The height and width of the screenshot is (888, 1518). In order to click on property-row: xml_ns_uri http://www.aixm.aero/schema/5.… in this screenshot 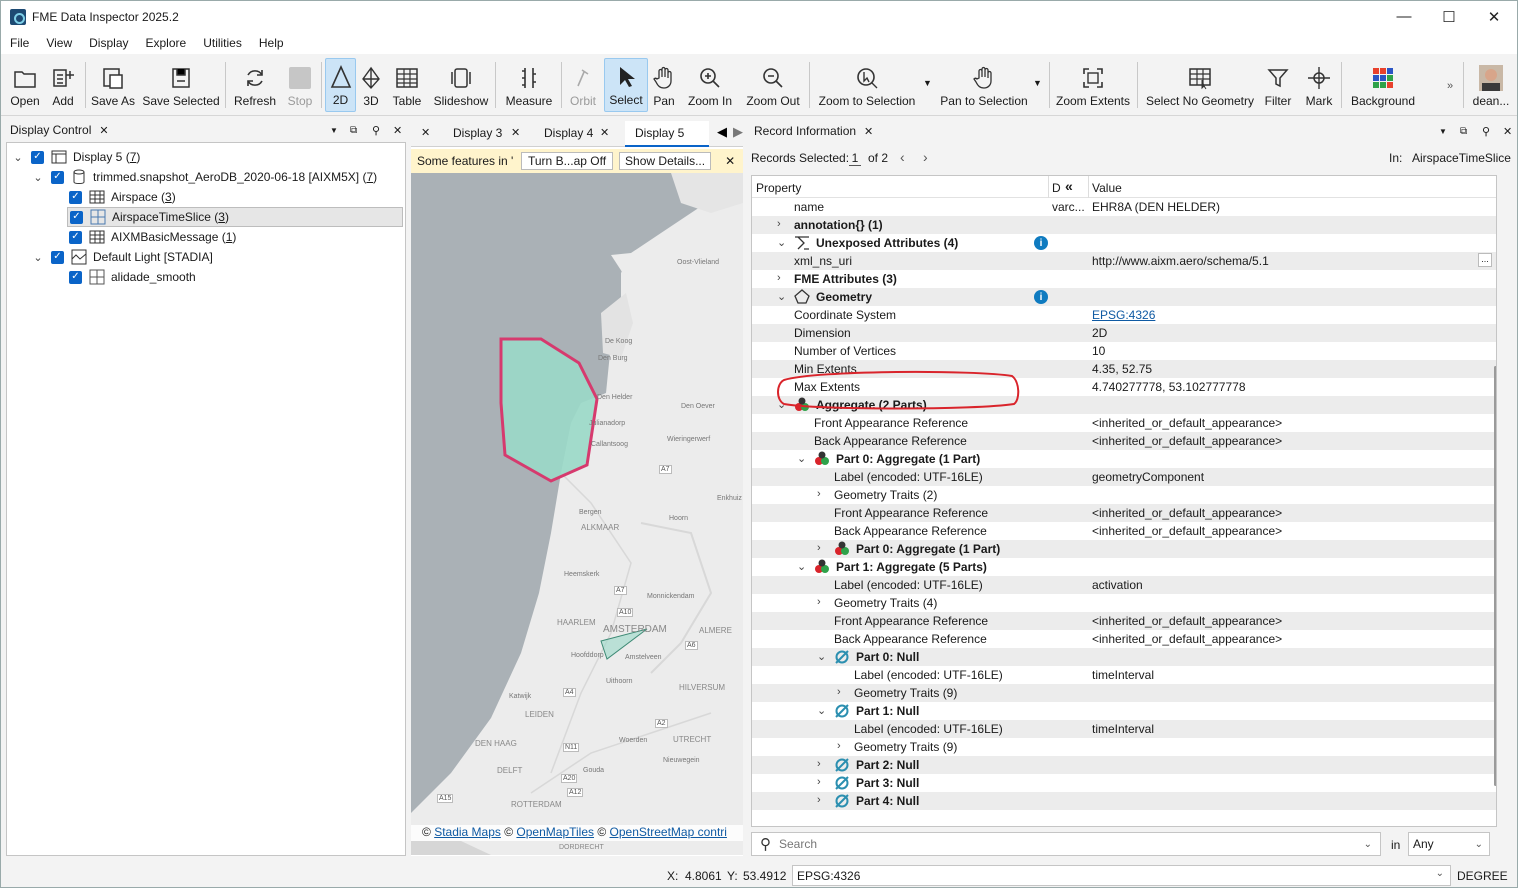, I will do `click(1124, 261)`.